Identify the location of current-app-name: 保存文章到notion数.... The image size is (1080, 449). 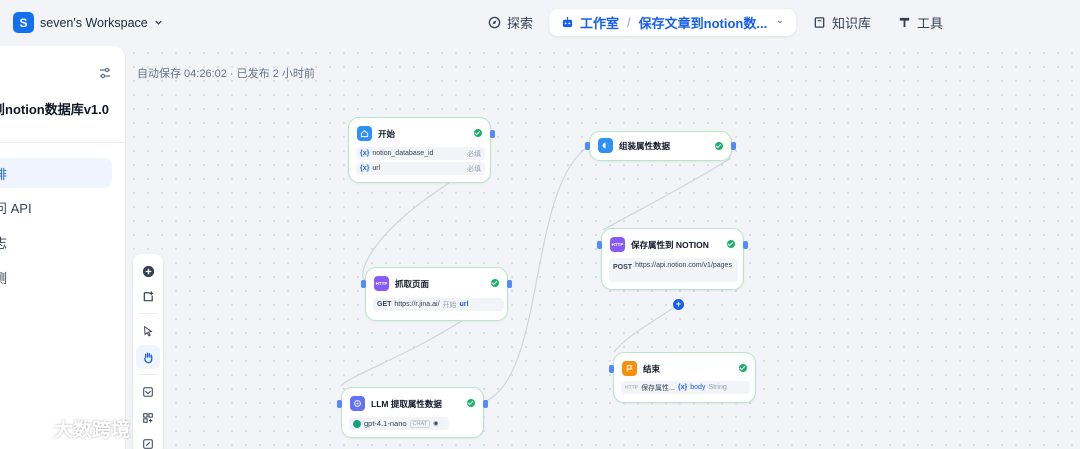
(703, 23).